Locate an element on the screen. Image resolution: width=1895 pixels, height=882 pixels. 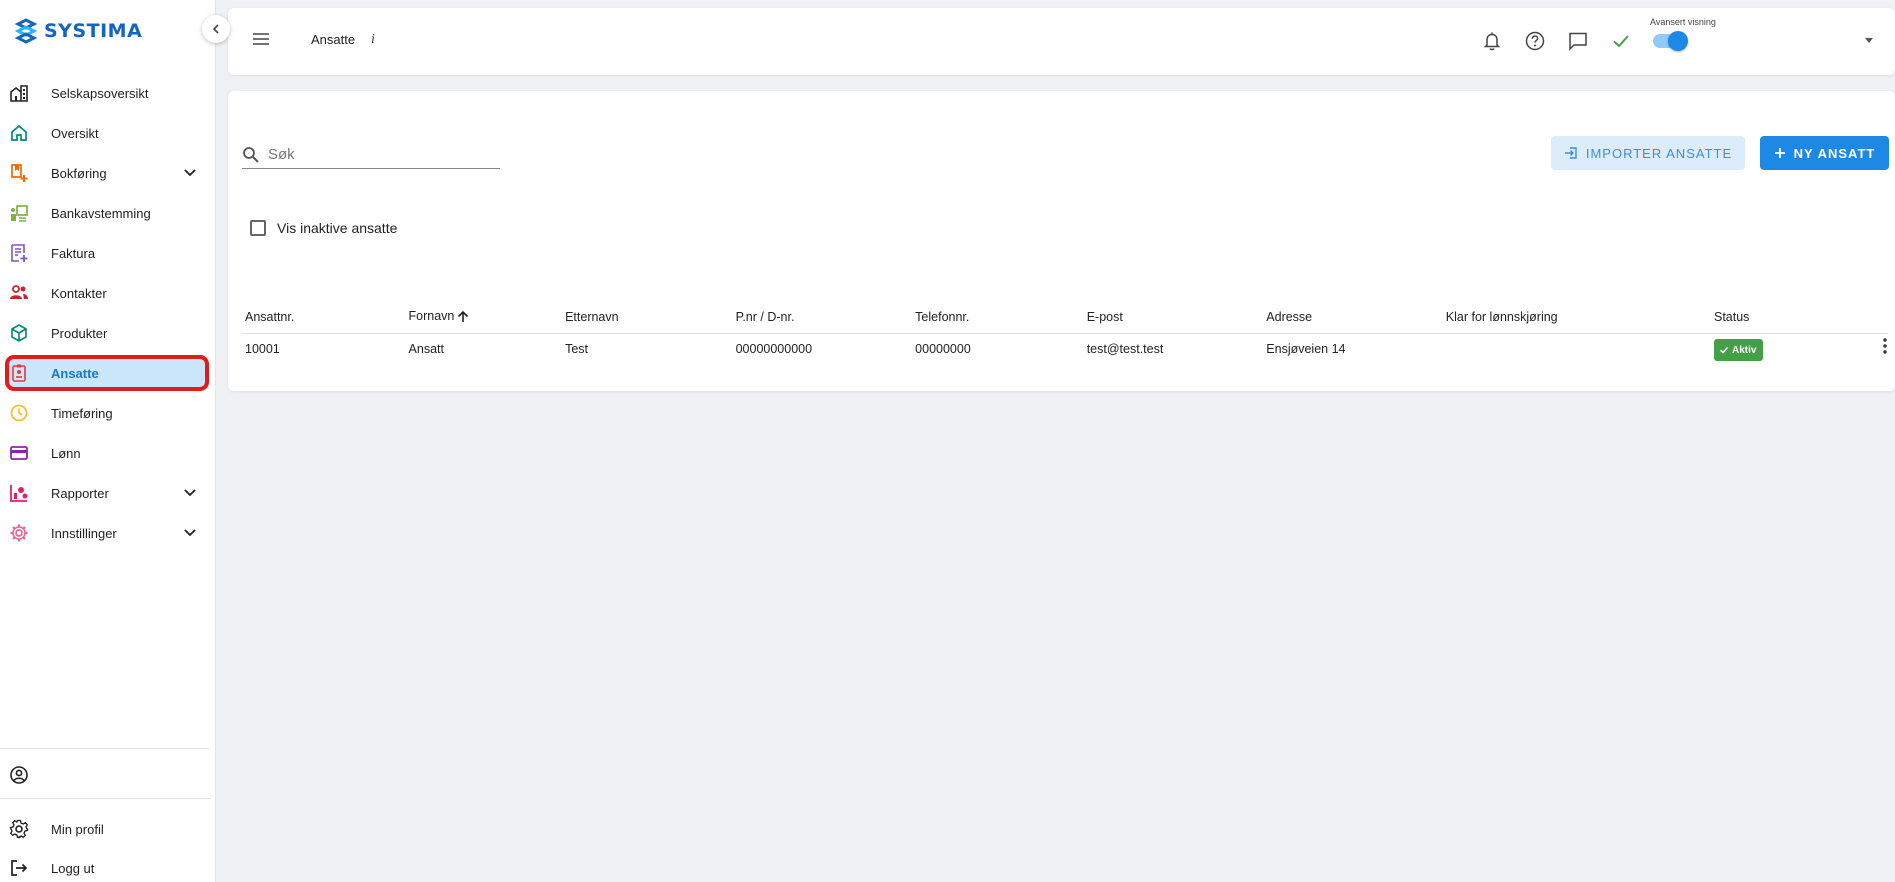
sidebar-item-label: Lønn is located at coordinates (66, 453).